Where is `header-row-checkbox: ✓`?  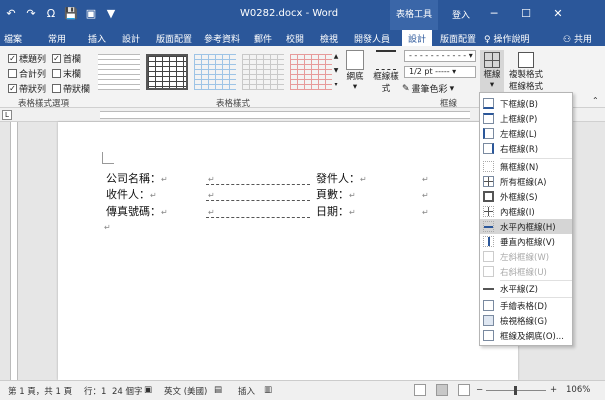
header-row-checkbox: ✓ is located at coordinates (12, 58).